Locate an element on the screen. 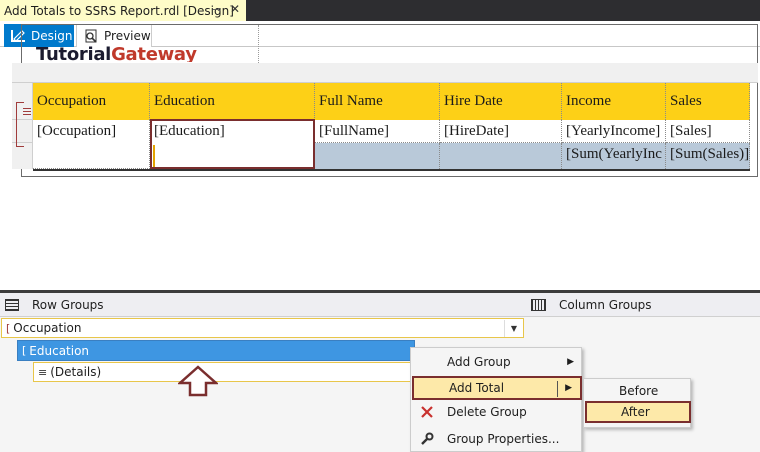 The image size is (760, 452). education-cell-highlight is located at coordinates (232, 144).